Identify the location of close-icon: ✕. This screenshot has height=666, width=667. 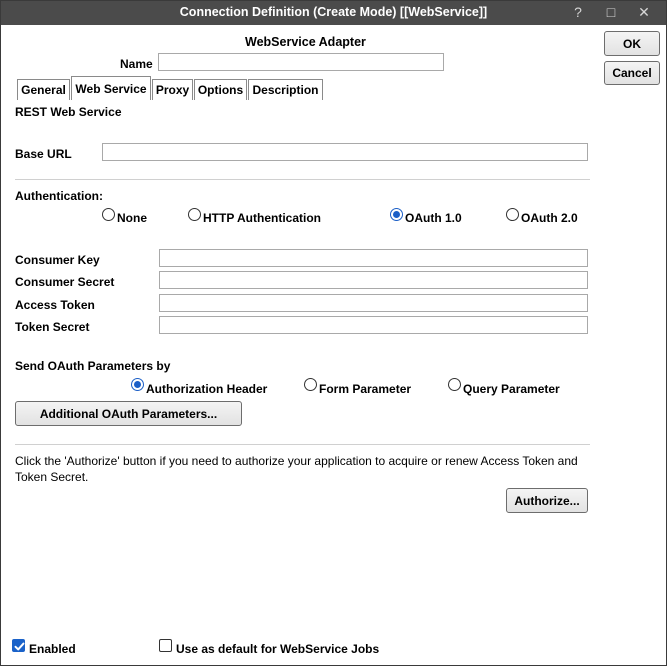
(644, 12).